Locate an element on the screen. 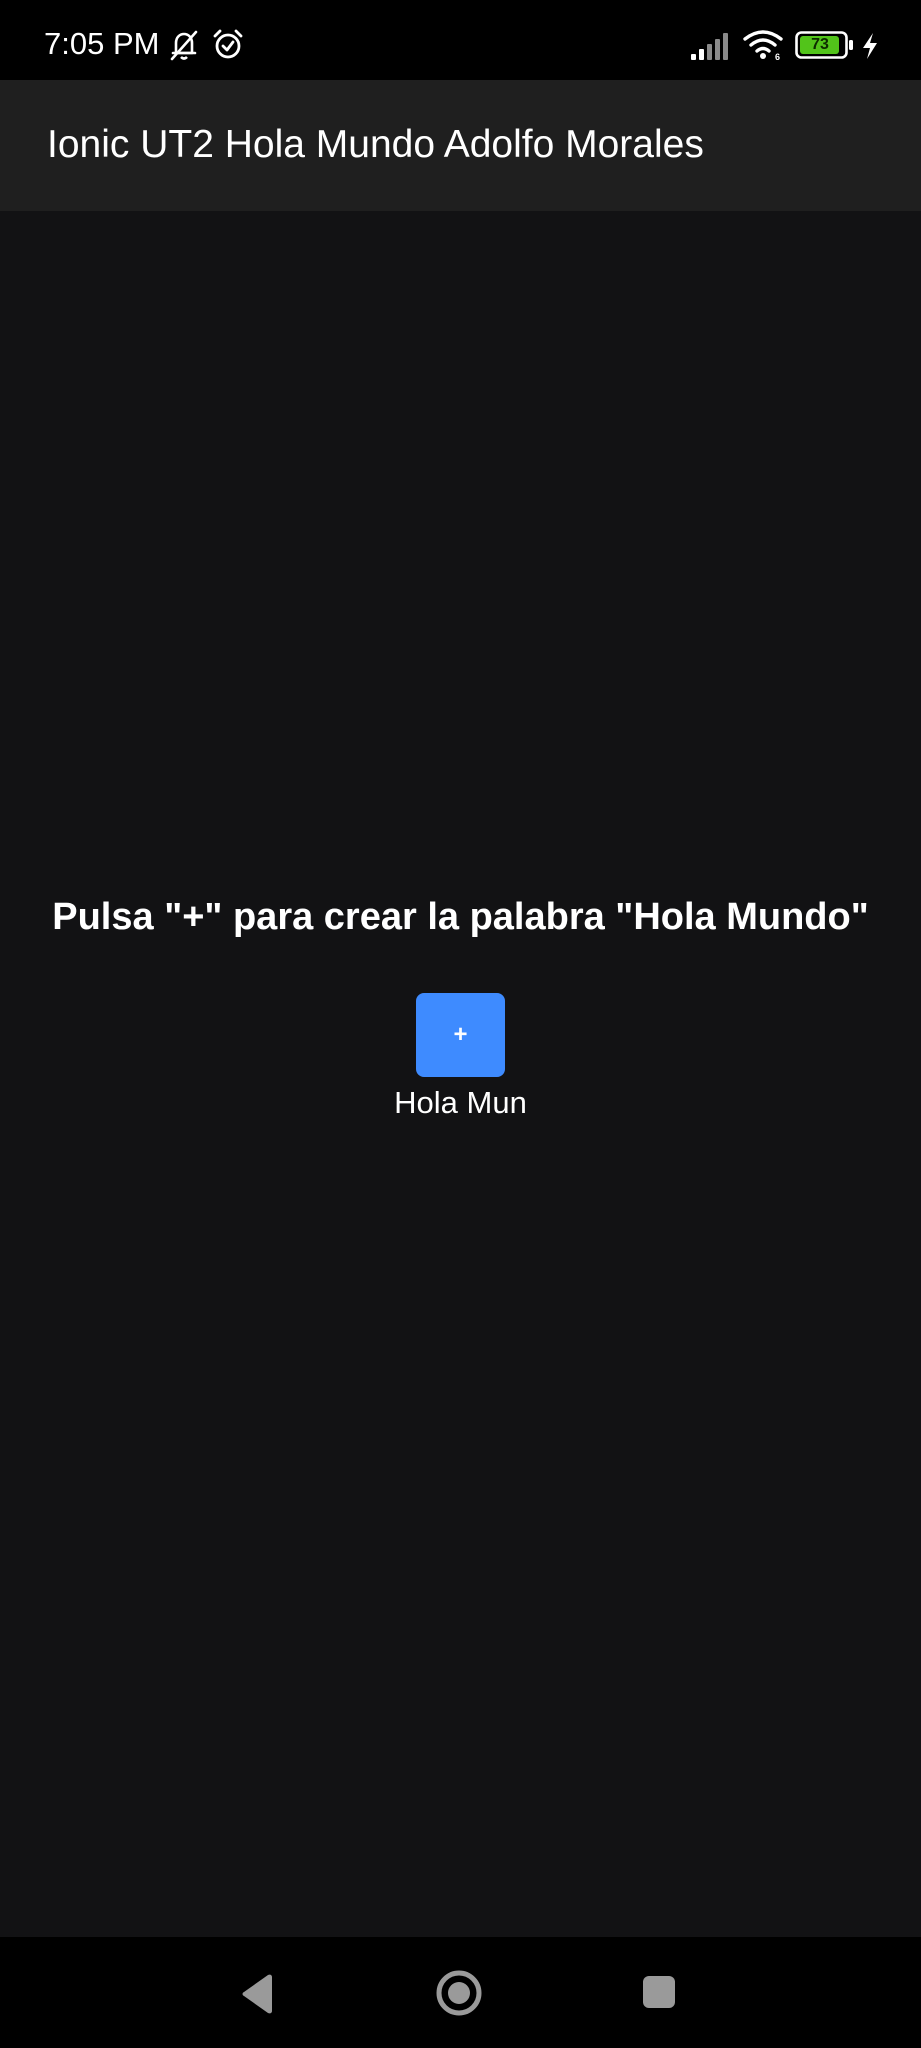  alarm-icon is located at coordinates (228, 44).